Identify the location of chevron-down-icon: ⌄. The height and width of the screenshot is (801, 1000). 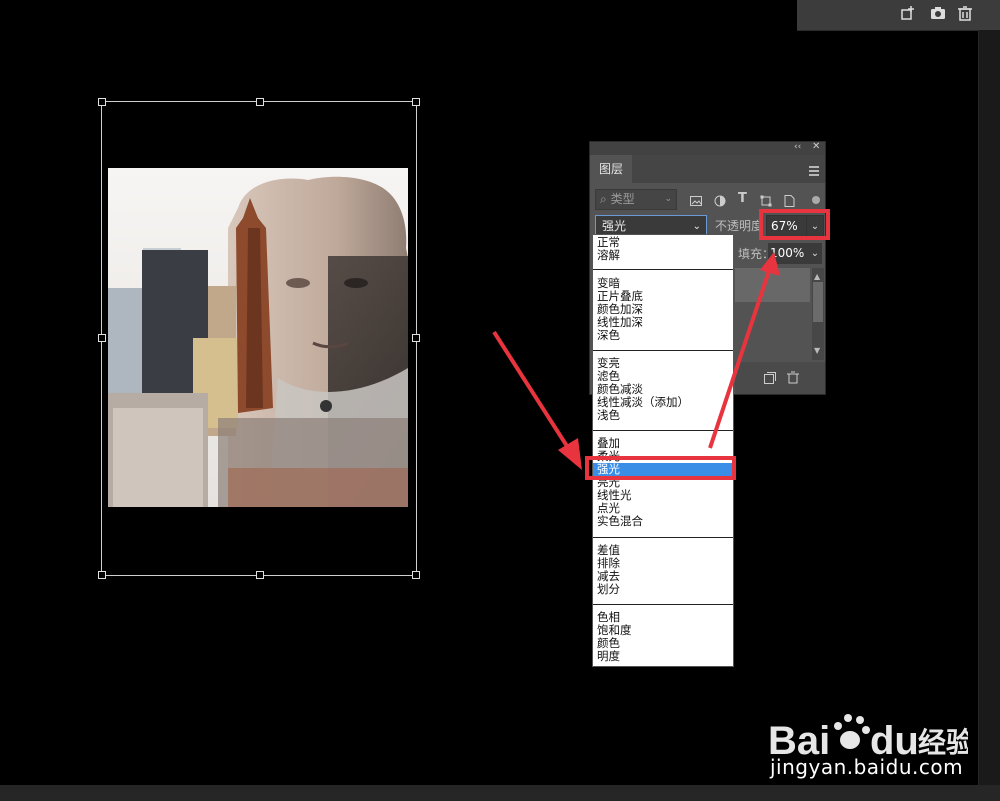
(668, 199).